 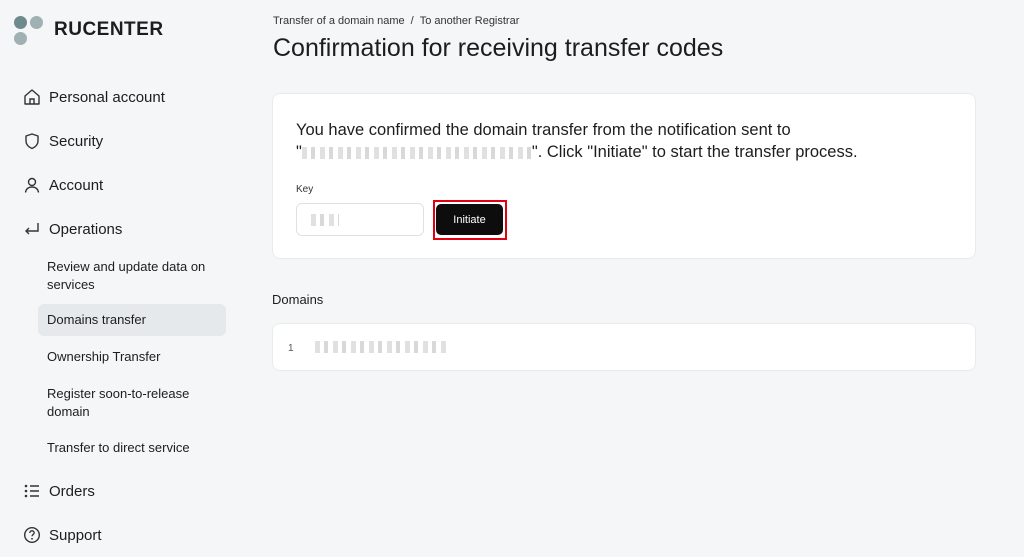 What do you see at coordinates (325, 219) in the screenshot?
I see `redacted-key` at bounding box center [325, 219].